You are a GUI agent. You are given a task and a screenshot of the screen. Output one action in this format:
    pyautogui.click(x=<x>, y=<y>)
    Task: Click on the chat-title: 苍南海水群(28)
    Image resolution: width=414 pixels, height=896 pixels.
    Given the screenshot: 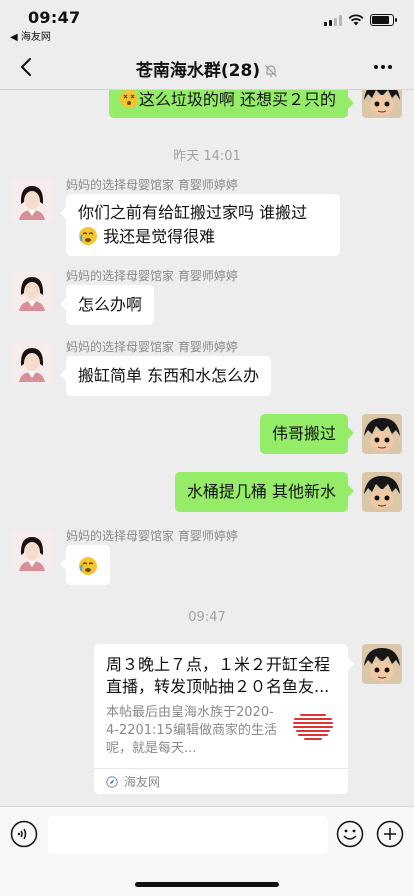 What is the action you would take?
    pyautogui.click(x=207, y=68)
    